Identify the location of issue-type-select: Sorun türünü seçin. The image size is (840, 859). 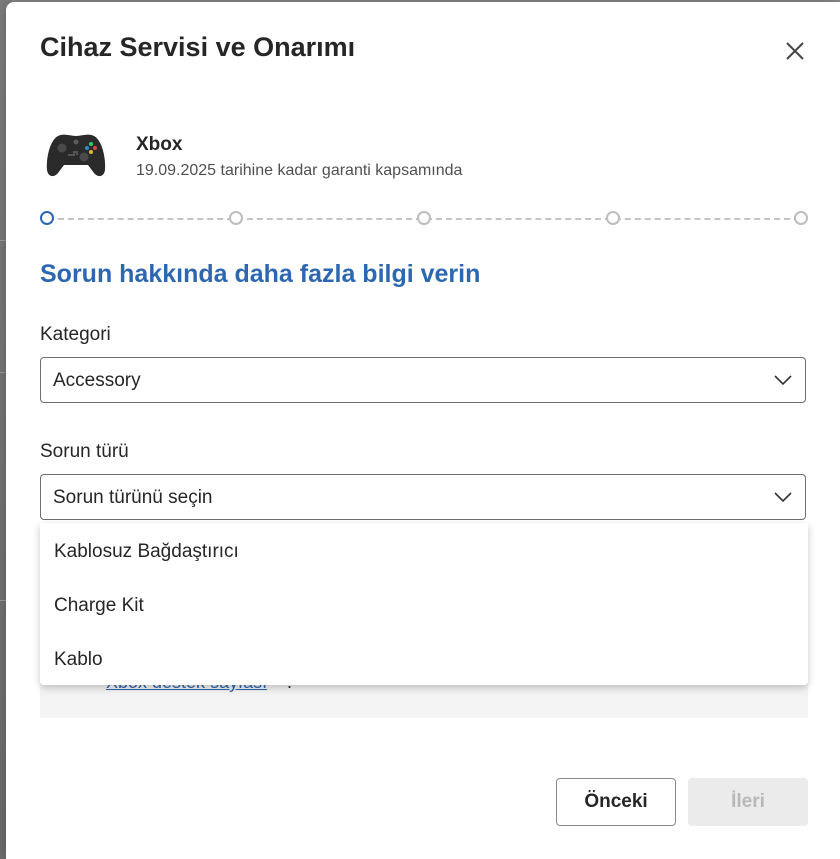
(423, 497).